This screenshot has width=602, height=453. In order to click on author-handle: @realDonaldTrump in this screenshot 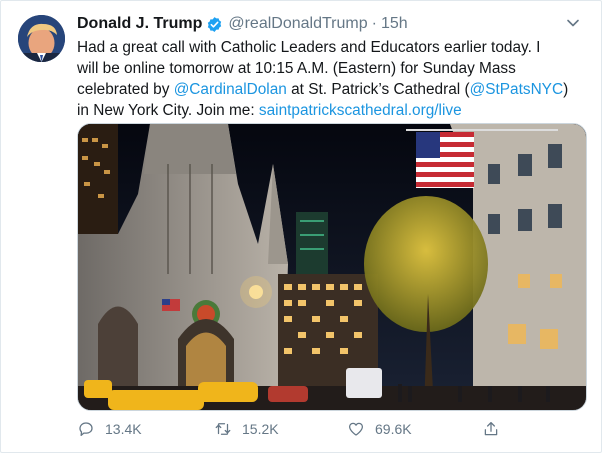, I will do `click(297, 24)`.